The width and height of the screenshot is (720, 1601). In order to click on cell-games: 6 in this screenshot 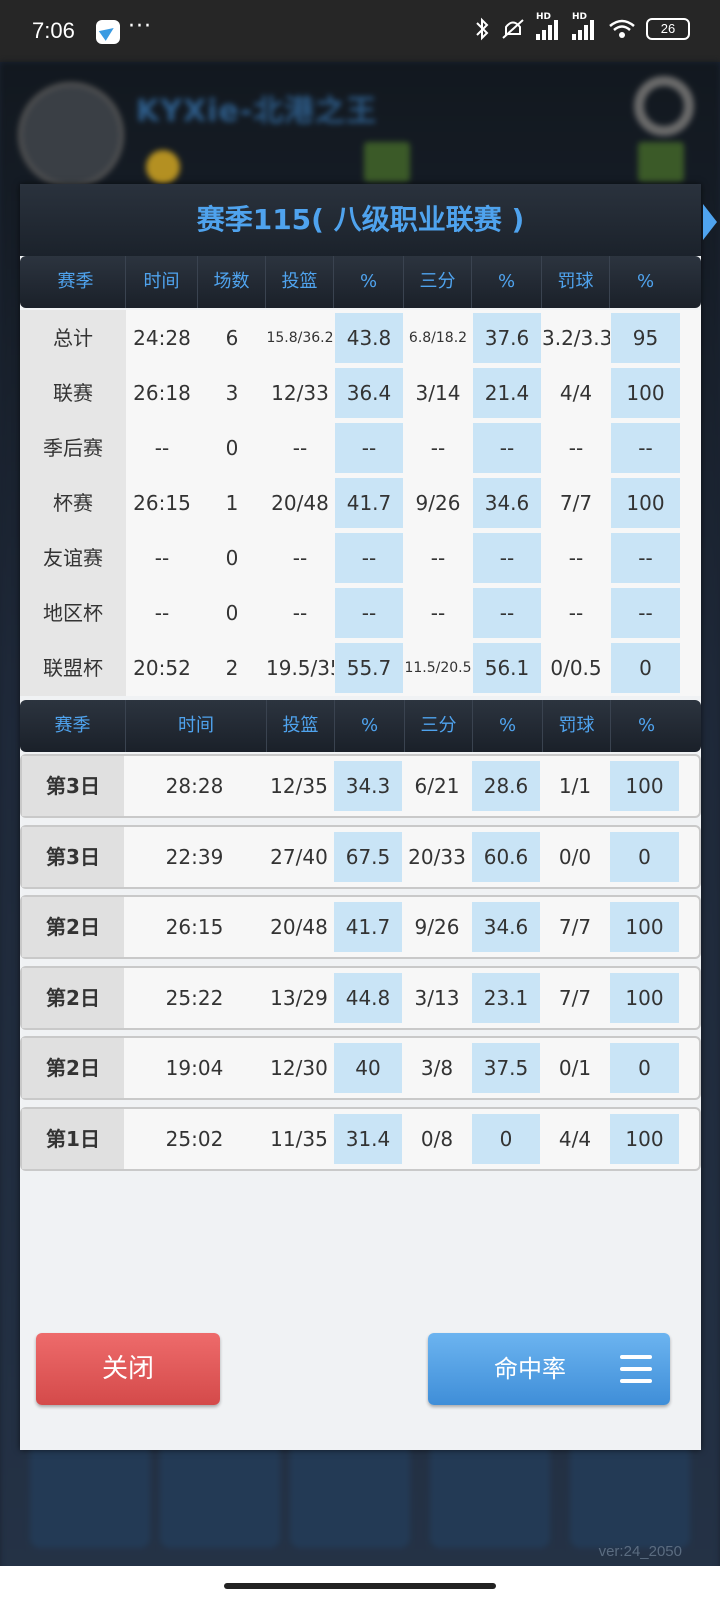, I will do `click(232, 338)`.